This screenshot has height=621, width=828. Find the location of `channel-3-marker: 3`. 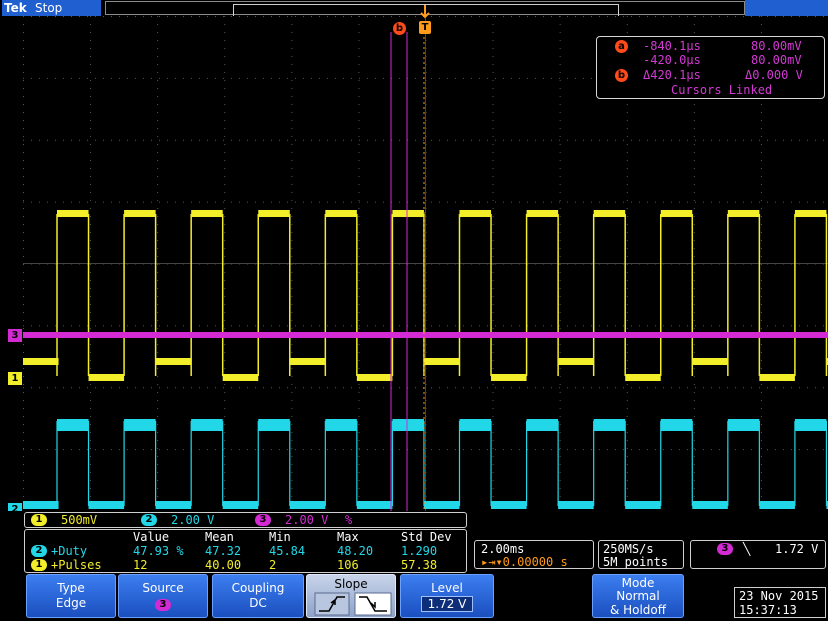

channel-3-marker: 3 is located at coordinates (15, 335).